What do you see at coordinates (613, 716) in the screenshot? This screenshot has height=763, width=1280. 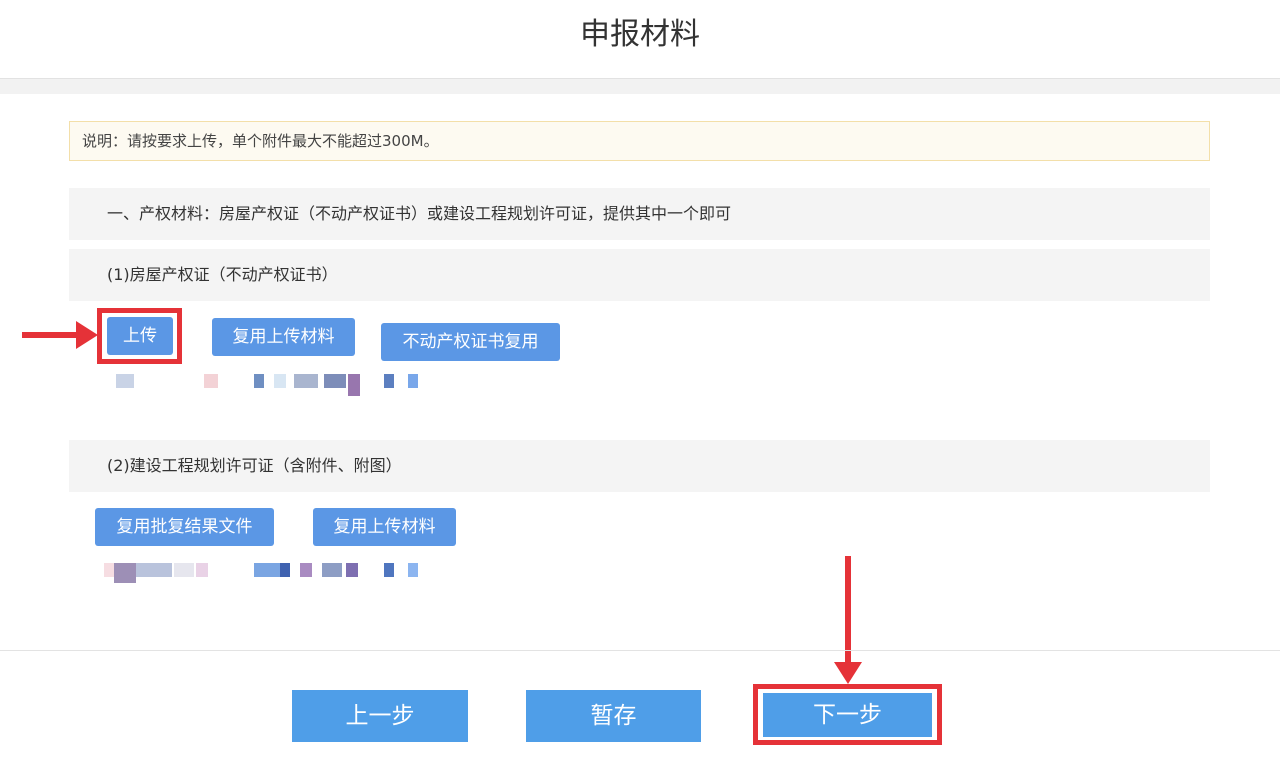 I see `save-draft-button: 暂存` at bounding box center [613, 716].